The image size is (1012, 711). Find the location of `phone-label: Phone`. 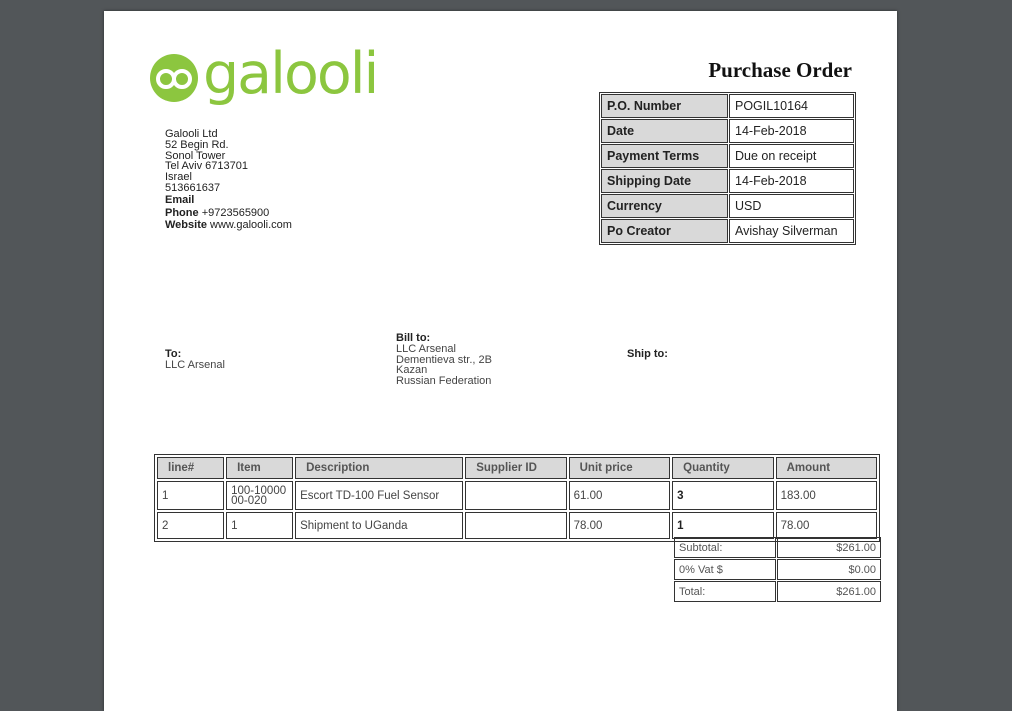

phone-label: Phone is located at coordinates (182, 212).